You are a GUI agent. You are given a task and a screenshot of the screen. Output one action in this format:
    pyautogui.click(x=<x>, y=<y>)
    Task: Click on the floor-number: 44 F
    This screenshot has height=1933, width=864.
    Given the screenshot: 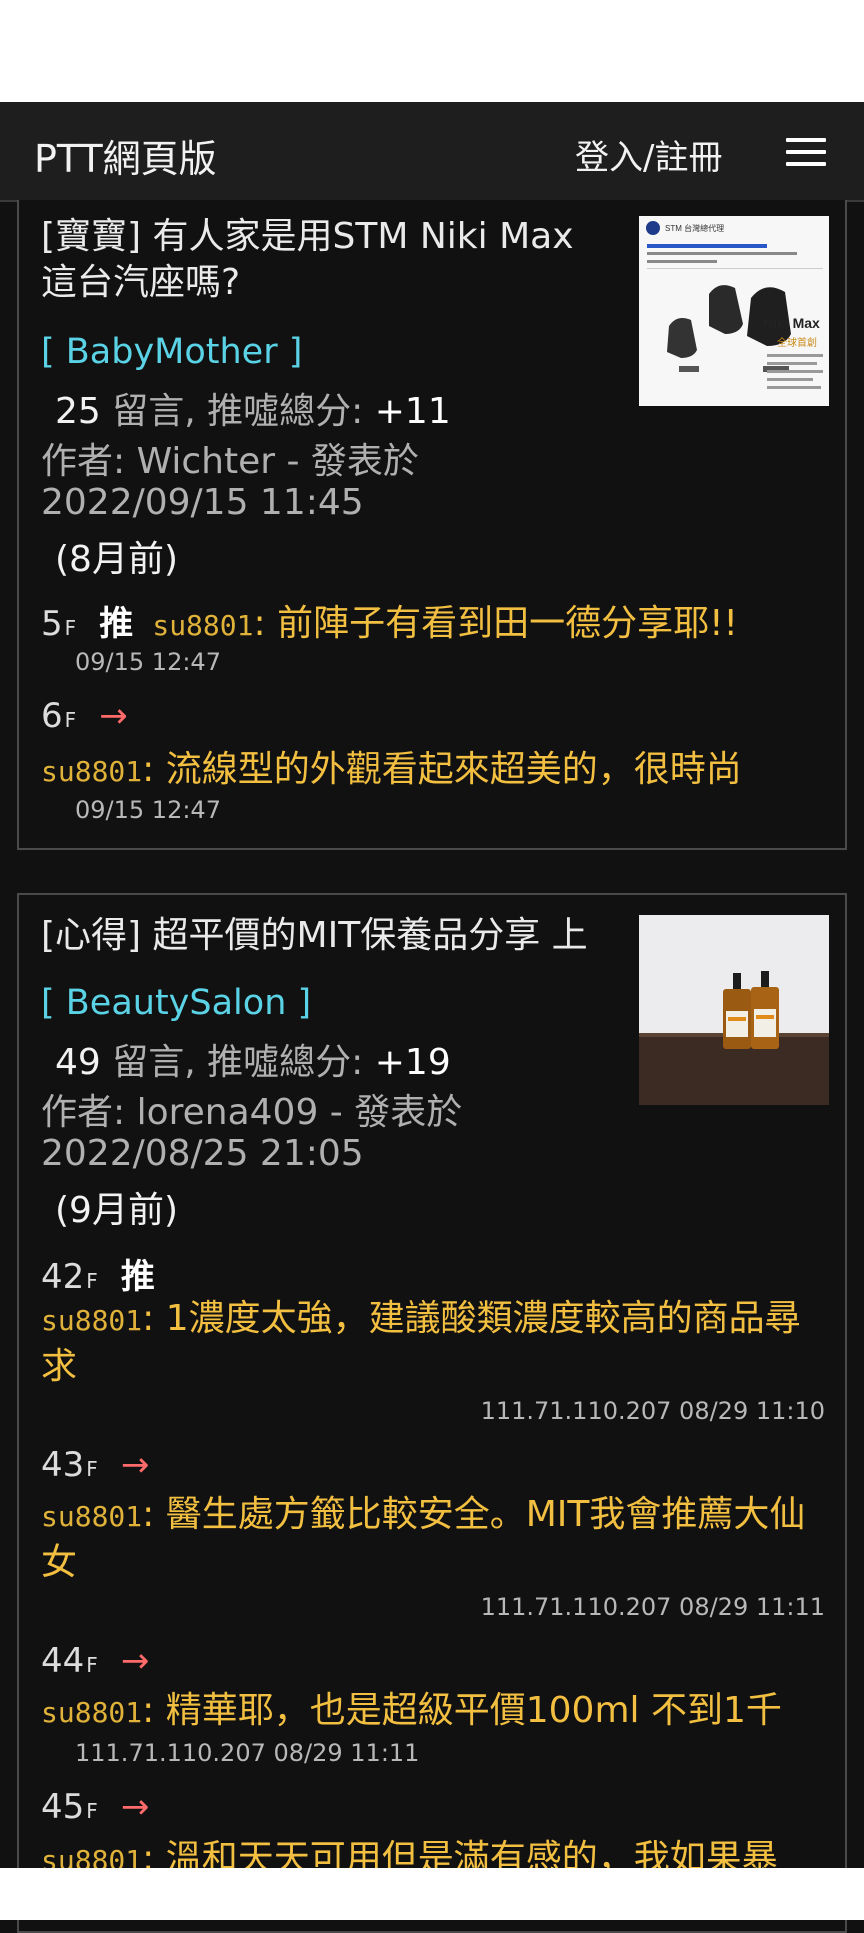 What is the action you would take?
    pyautogui.click(x=69, y=1661)
    